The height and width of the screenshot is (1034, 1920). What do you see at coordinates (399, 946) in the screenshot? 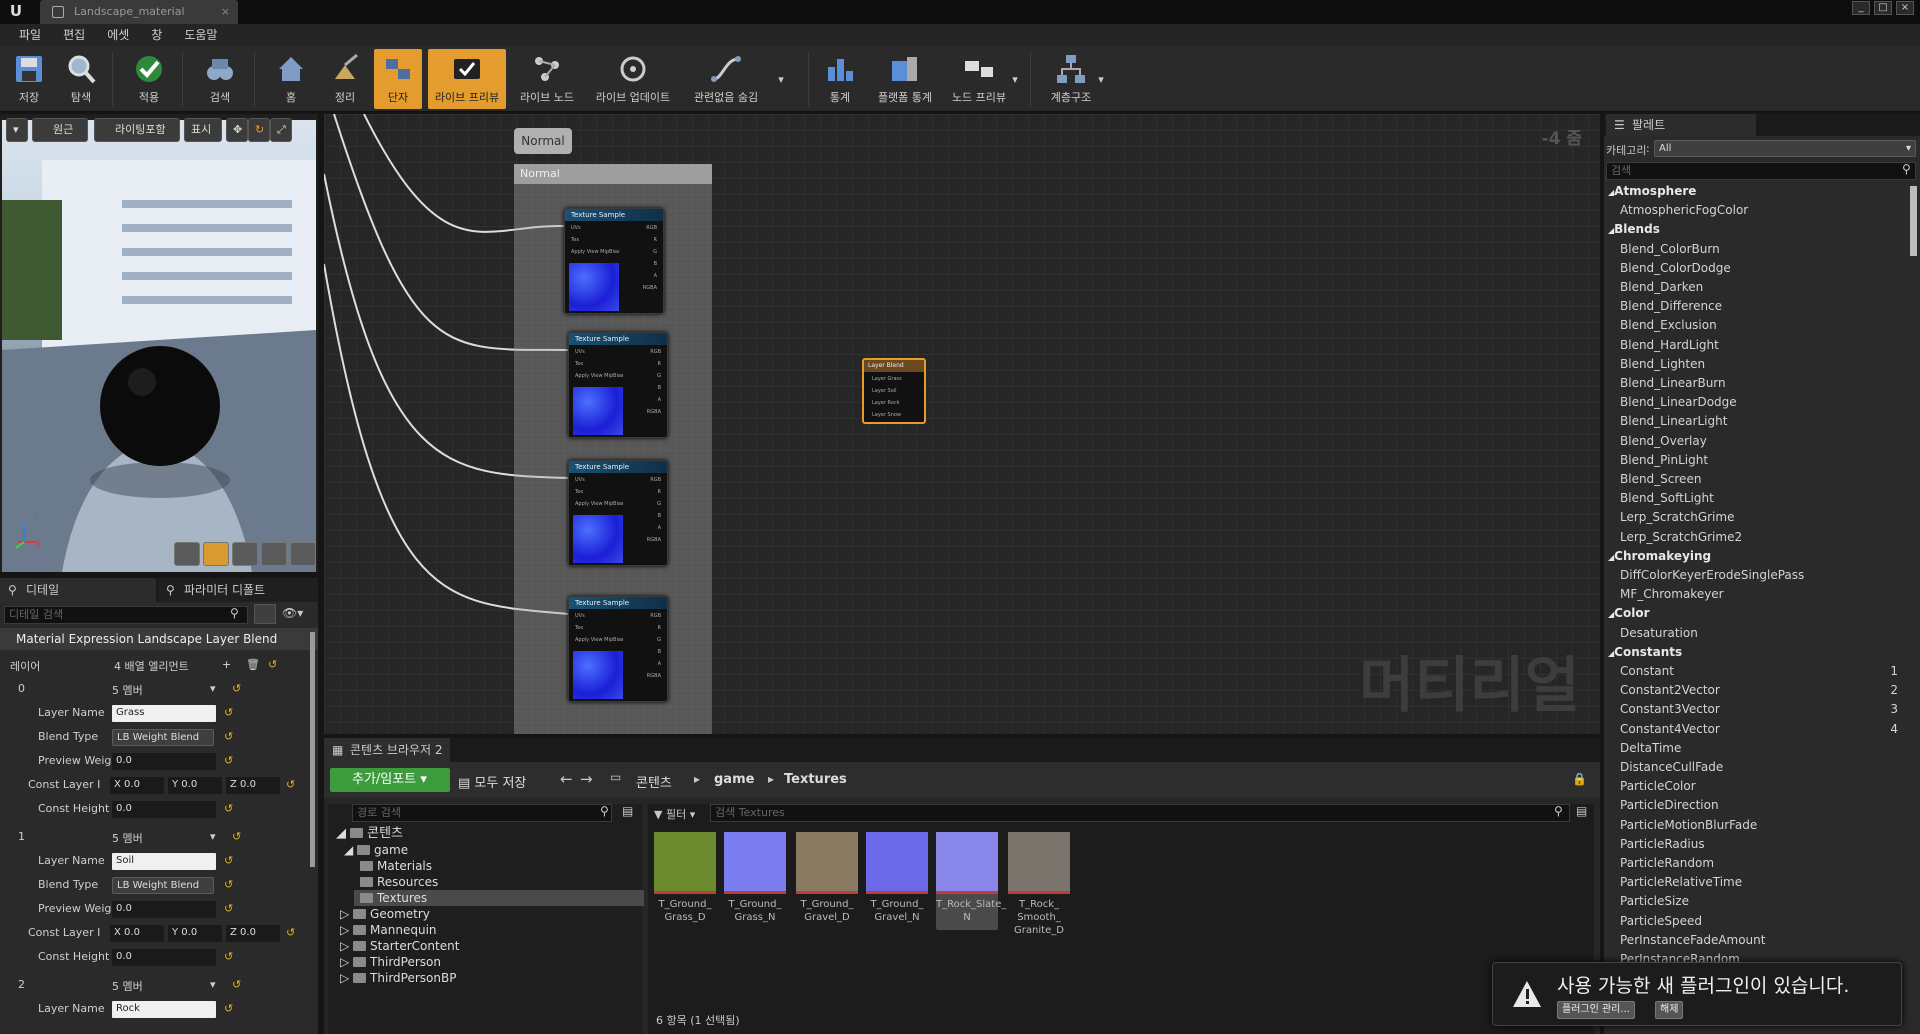
I see `tree-item-startercontent: ▷ StarterContent` at bounding box center [399, 946].